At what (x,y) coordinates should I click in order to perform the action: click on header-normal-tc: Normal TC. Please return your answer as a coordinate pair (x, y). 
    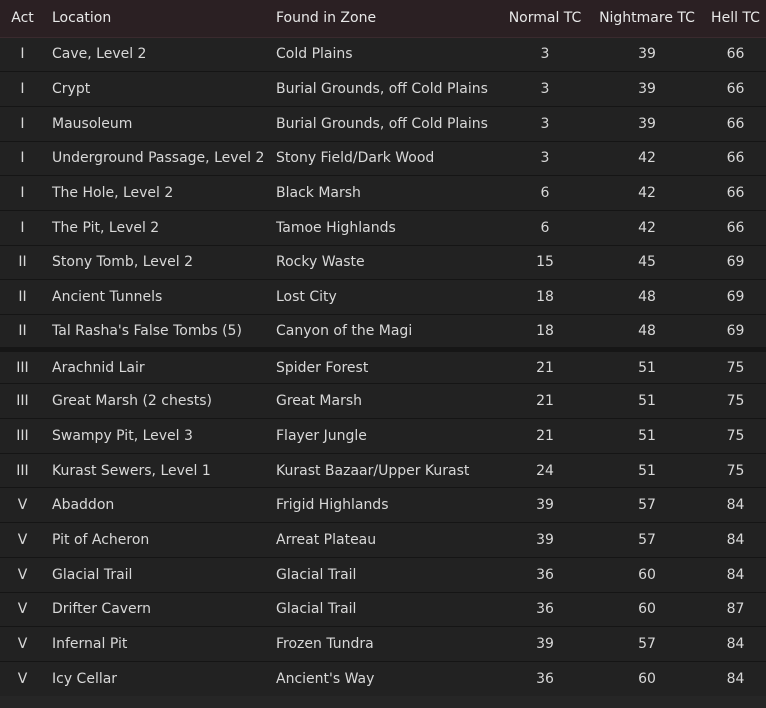
    Looking at the image, I should click on (545, 19).